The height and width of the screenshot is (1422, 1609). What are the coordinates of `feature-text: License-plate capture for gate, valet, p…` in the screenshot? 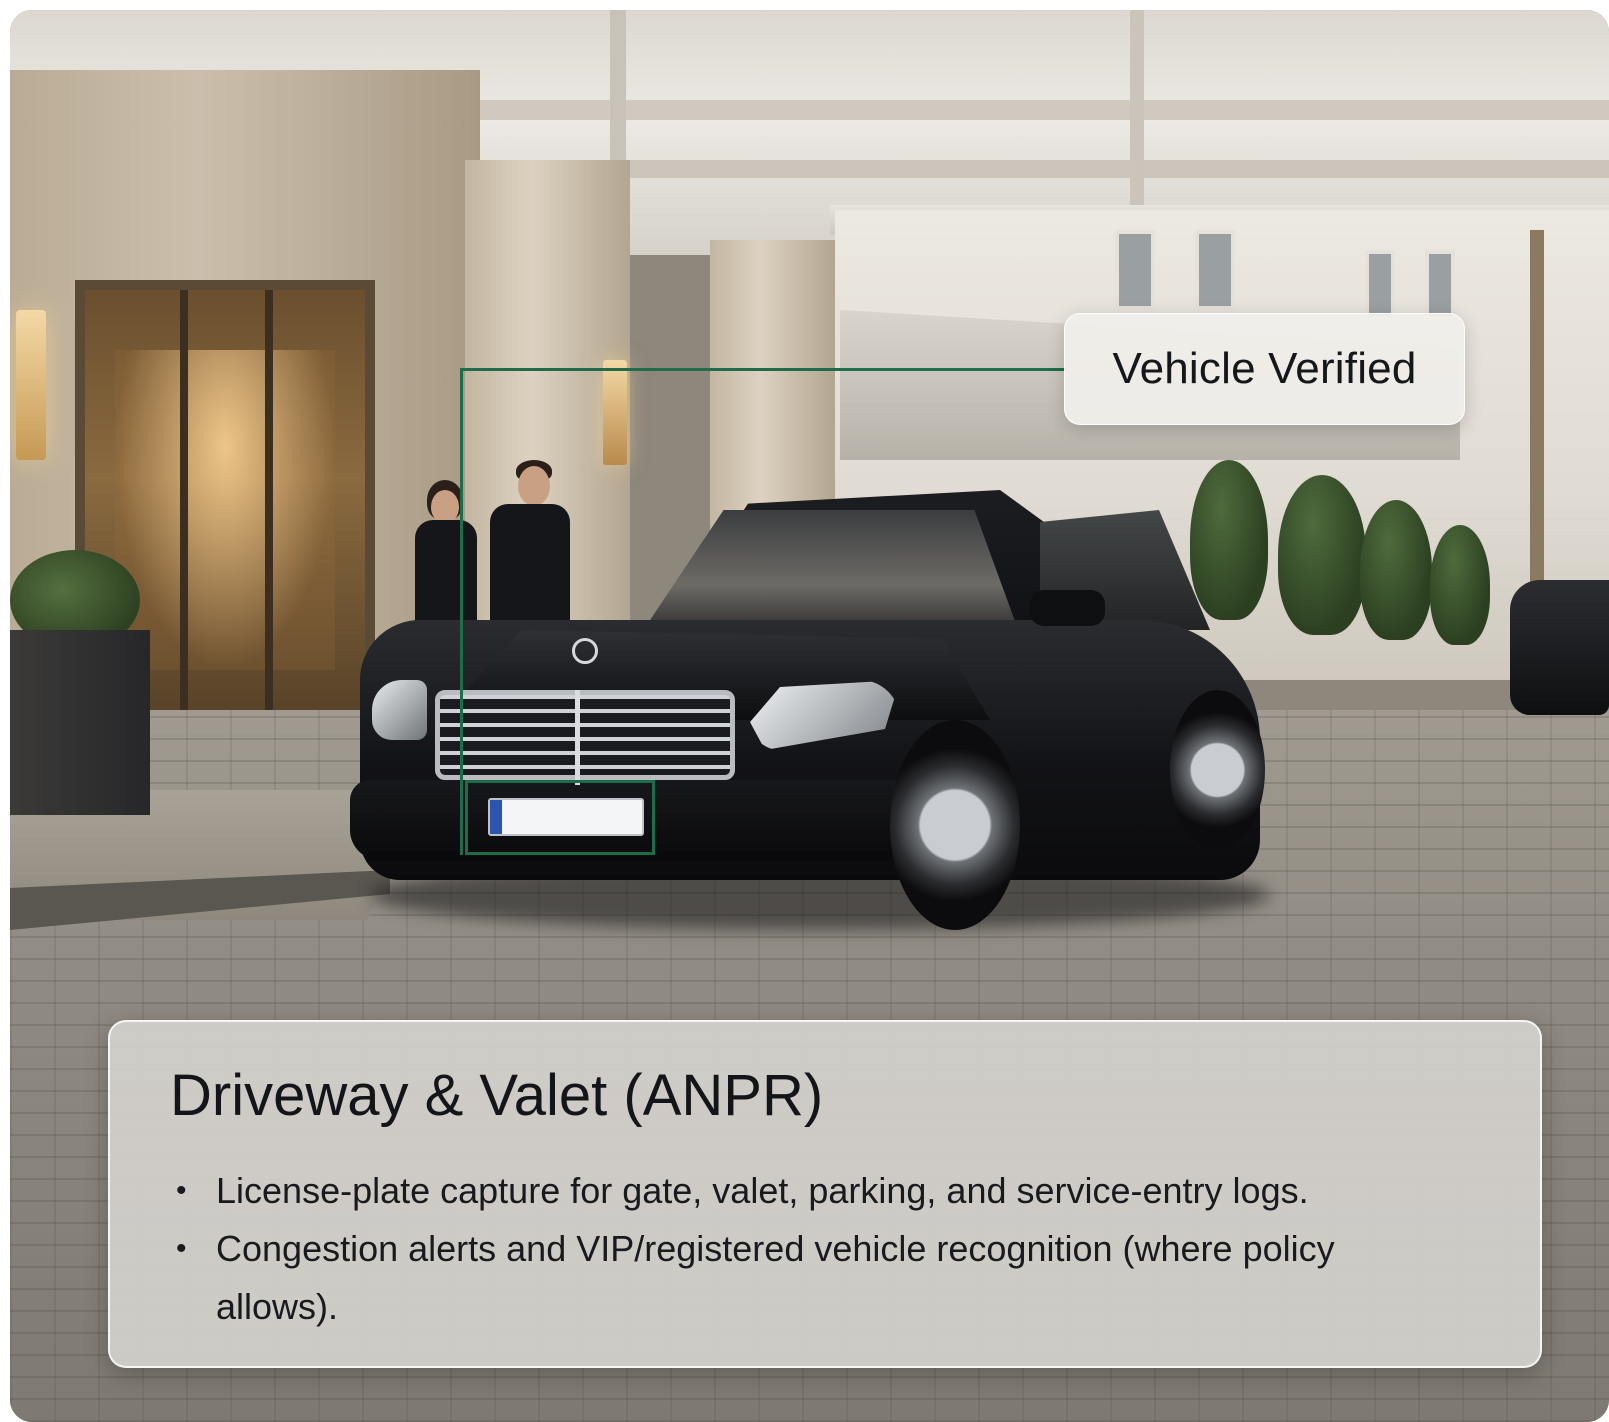 It's located at (762, 1190).